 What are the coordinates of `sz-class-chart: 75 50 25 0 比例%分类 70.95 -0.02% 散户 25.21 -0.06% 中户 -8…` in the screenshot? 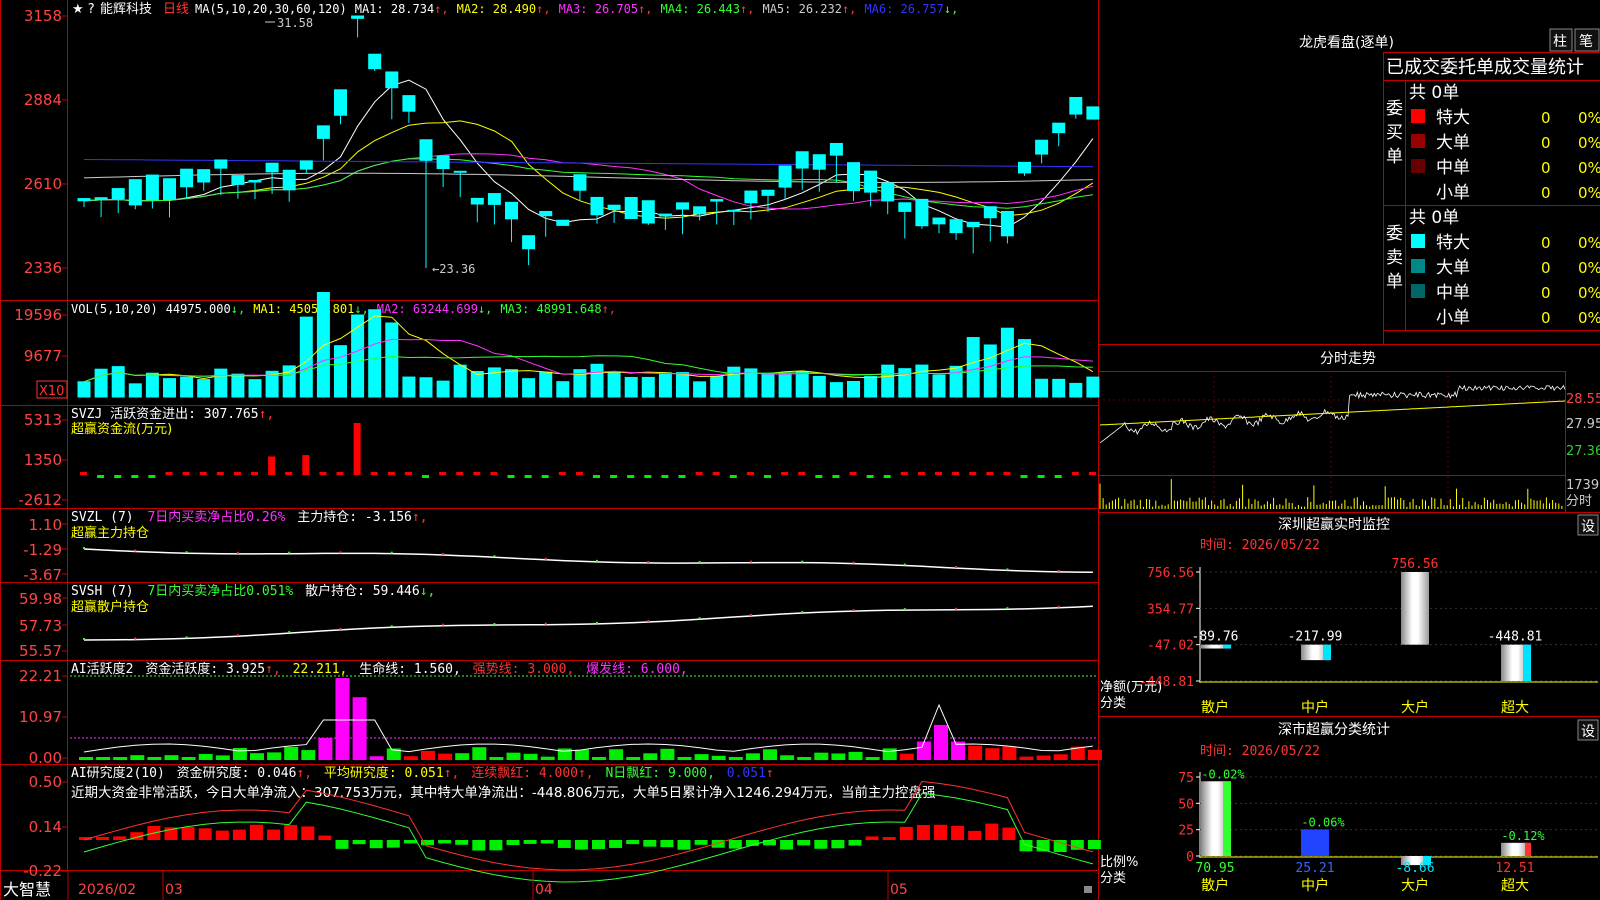 It's located at (1349, 830).